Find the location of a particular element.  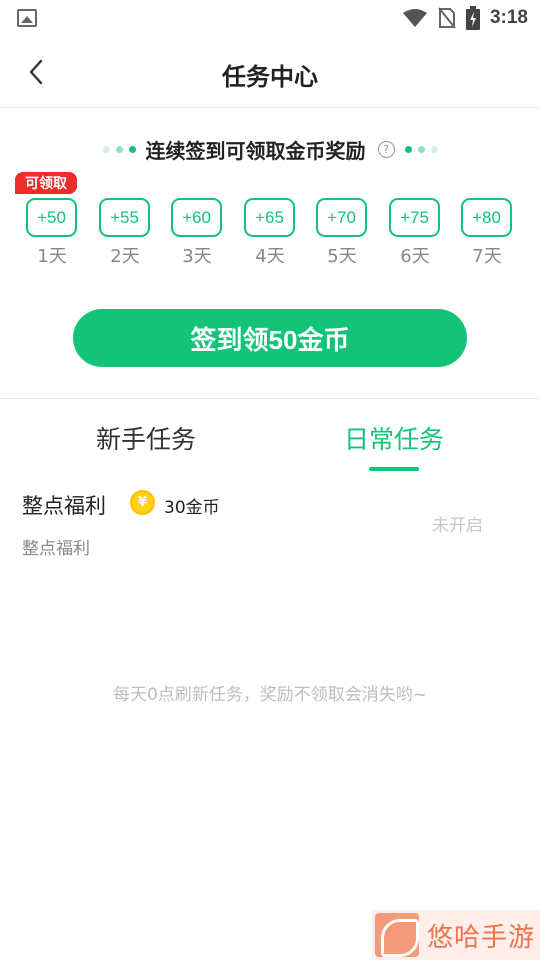

app-header: 任务中心 is located at coordinates (270, 72).